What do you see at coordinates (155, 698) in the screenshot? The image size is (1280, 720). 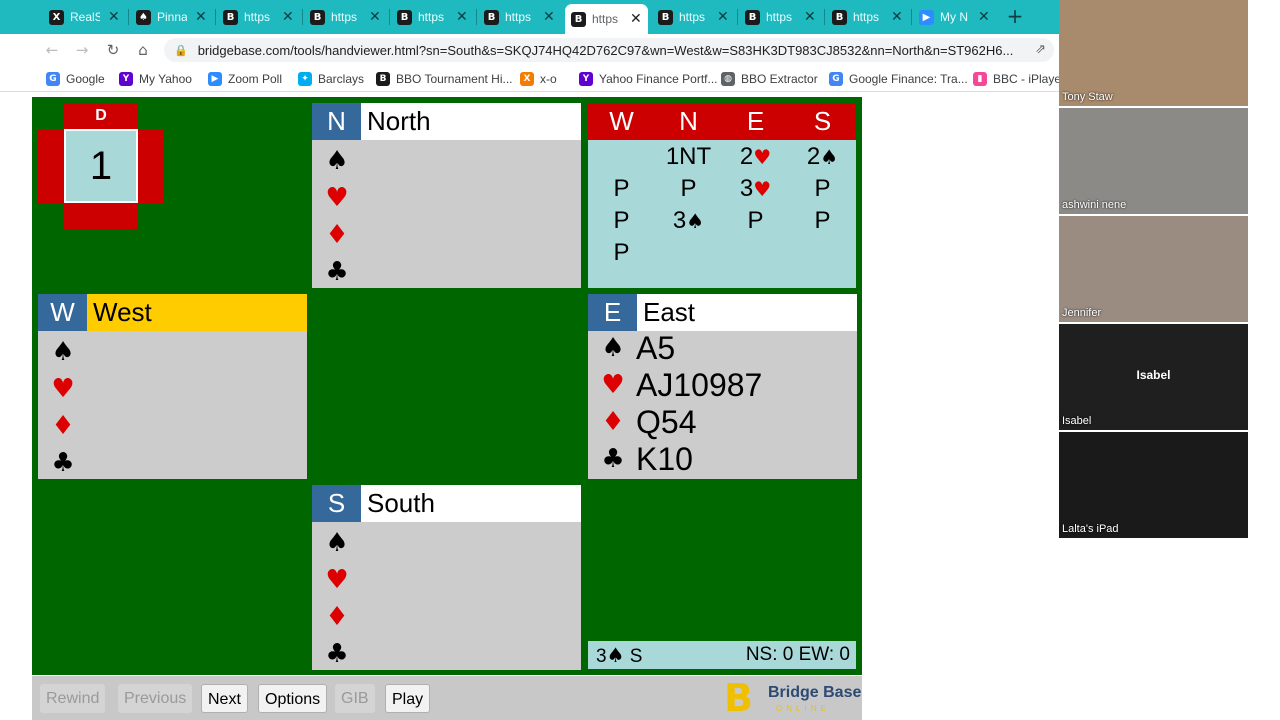 I see `previous-button: Previous` at bounding box center [155, 698].